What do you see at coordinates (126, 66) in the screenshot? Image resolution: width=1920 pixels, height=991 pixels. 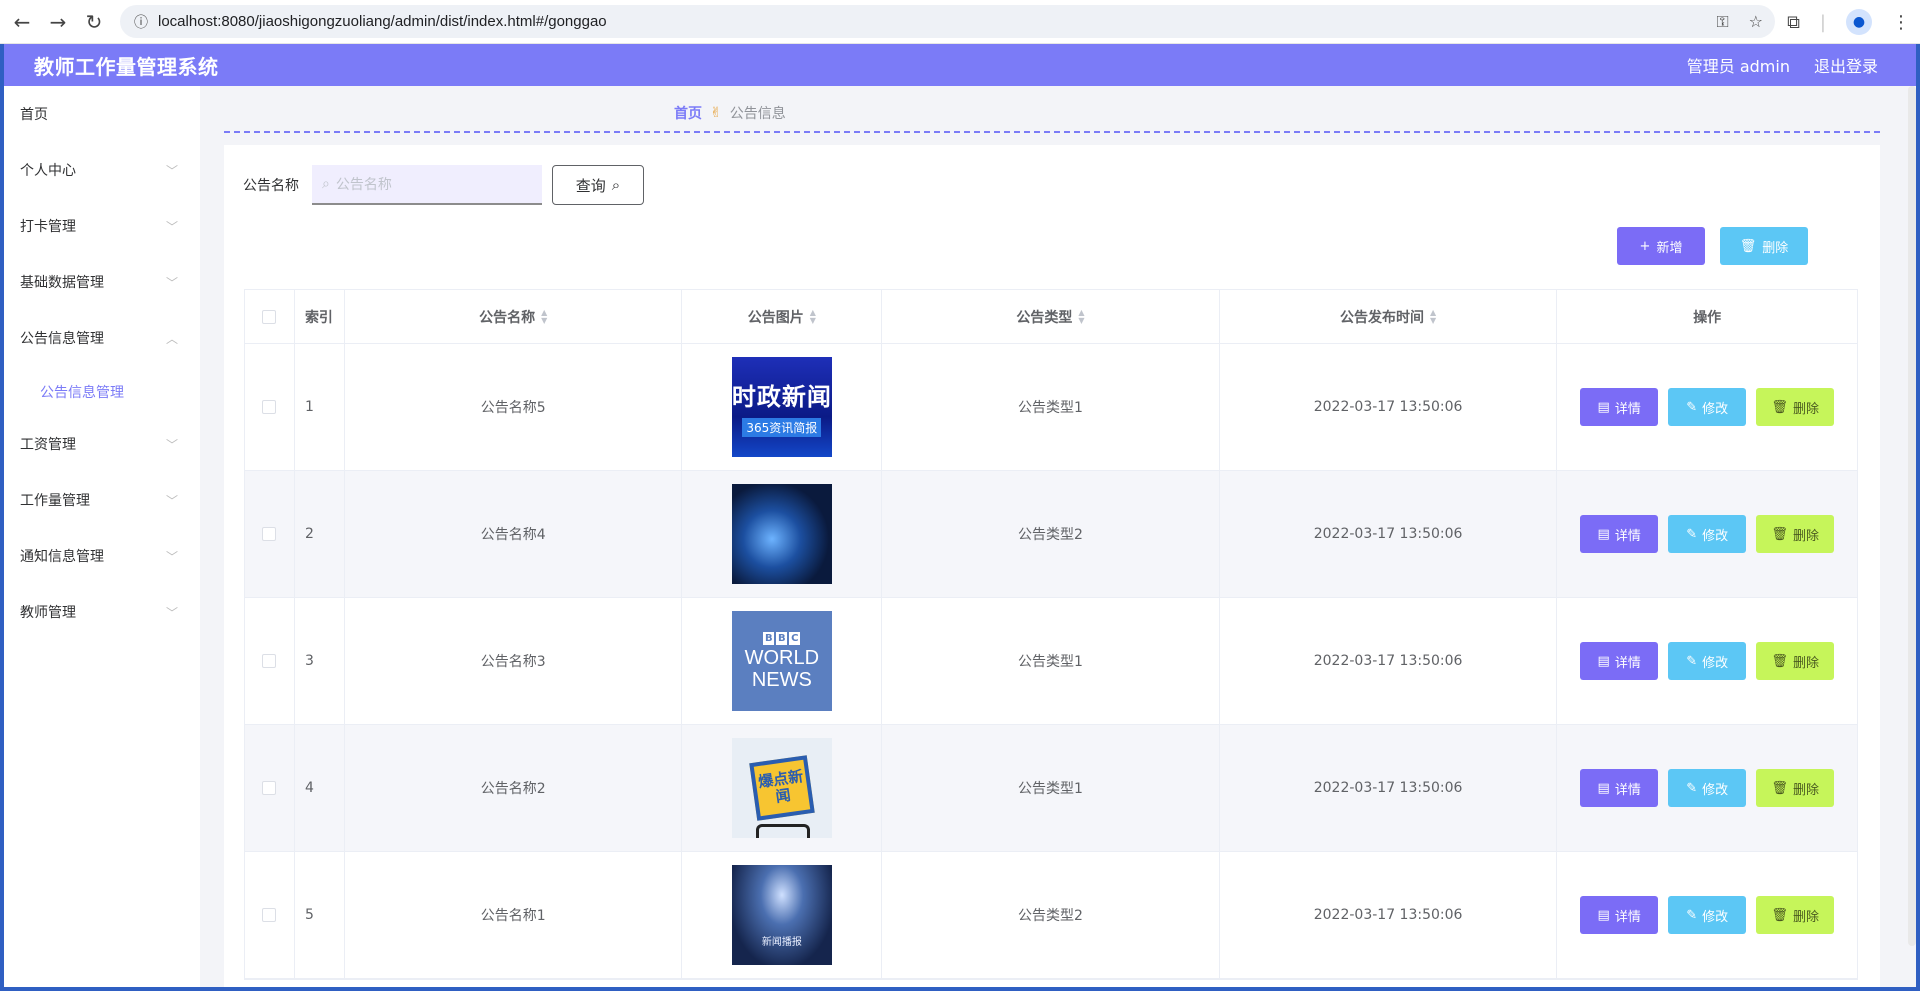 I see `app-title: 教师工作量管理系统` at bounding box center [126, 66].